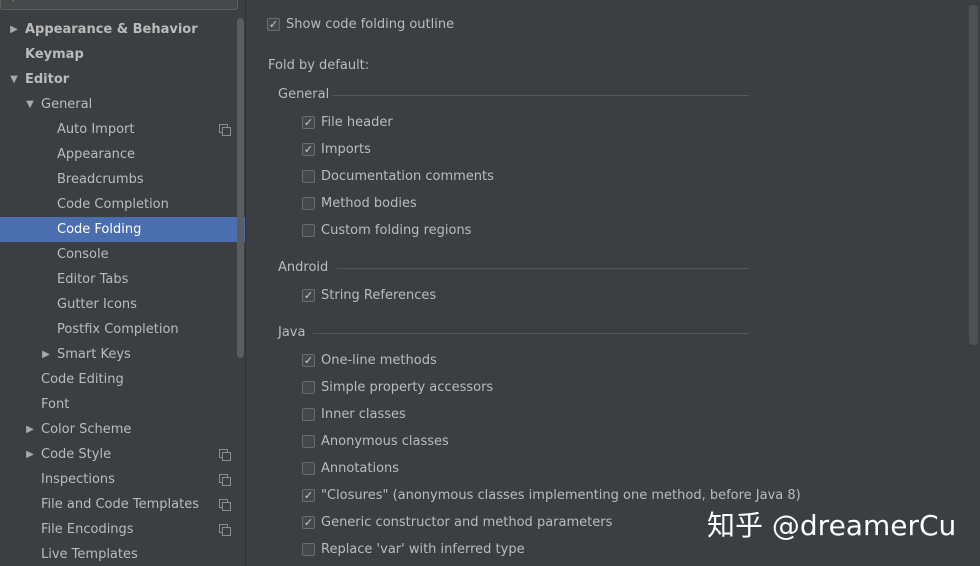 The width and height of the screenshot is (980, 566). Describe the element at coordinates (55, 404) in the screenshot. I see `sidebar-item-label: Font` at that location.